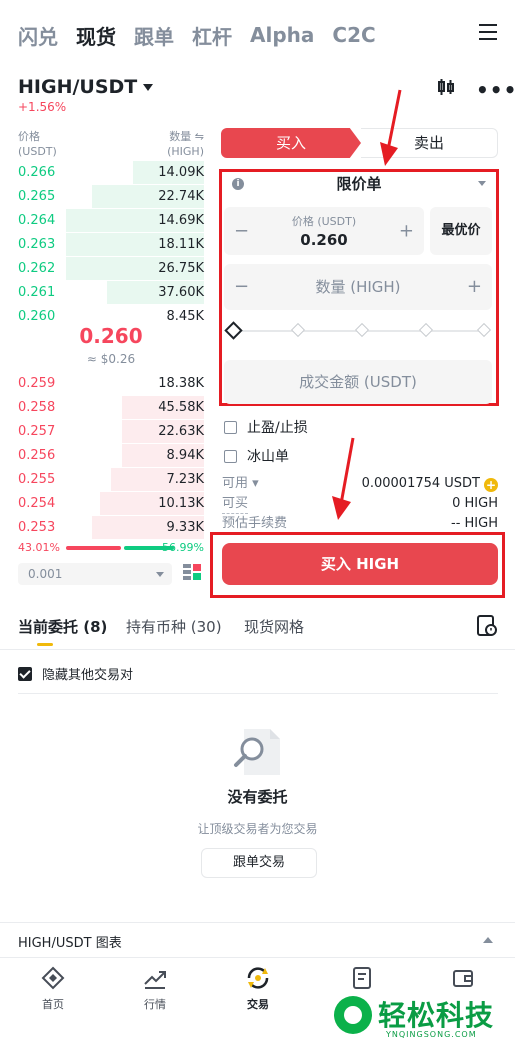  What do you see at coordinates (360, 524) in the screenshot?
I see `fee-row: 预估手续费 -- HIGH` at bounding box center [360, 524].